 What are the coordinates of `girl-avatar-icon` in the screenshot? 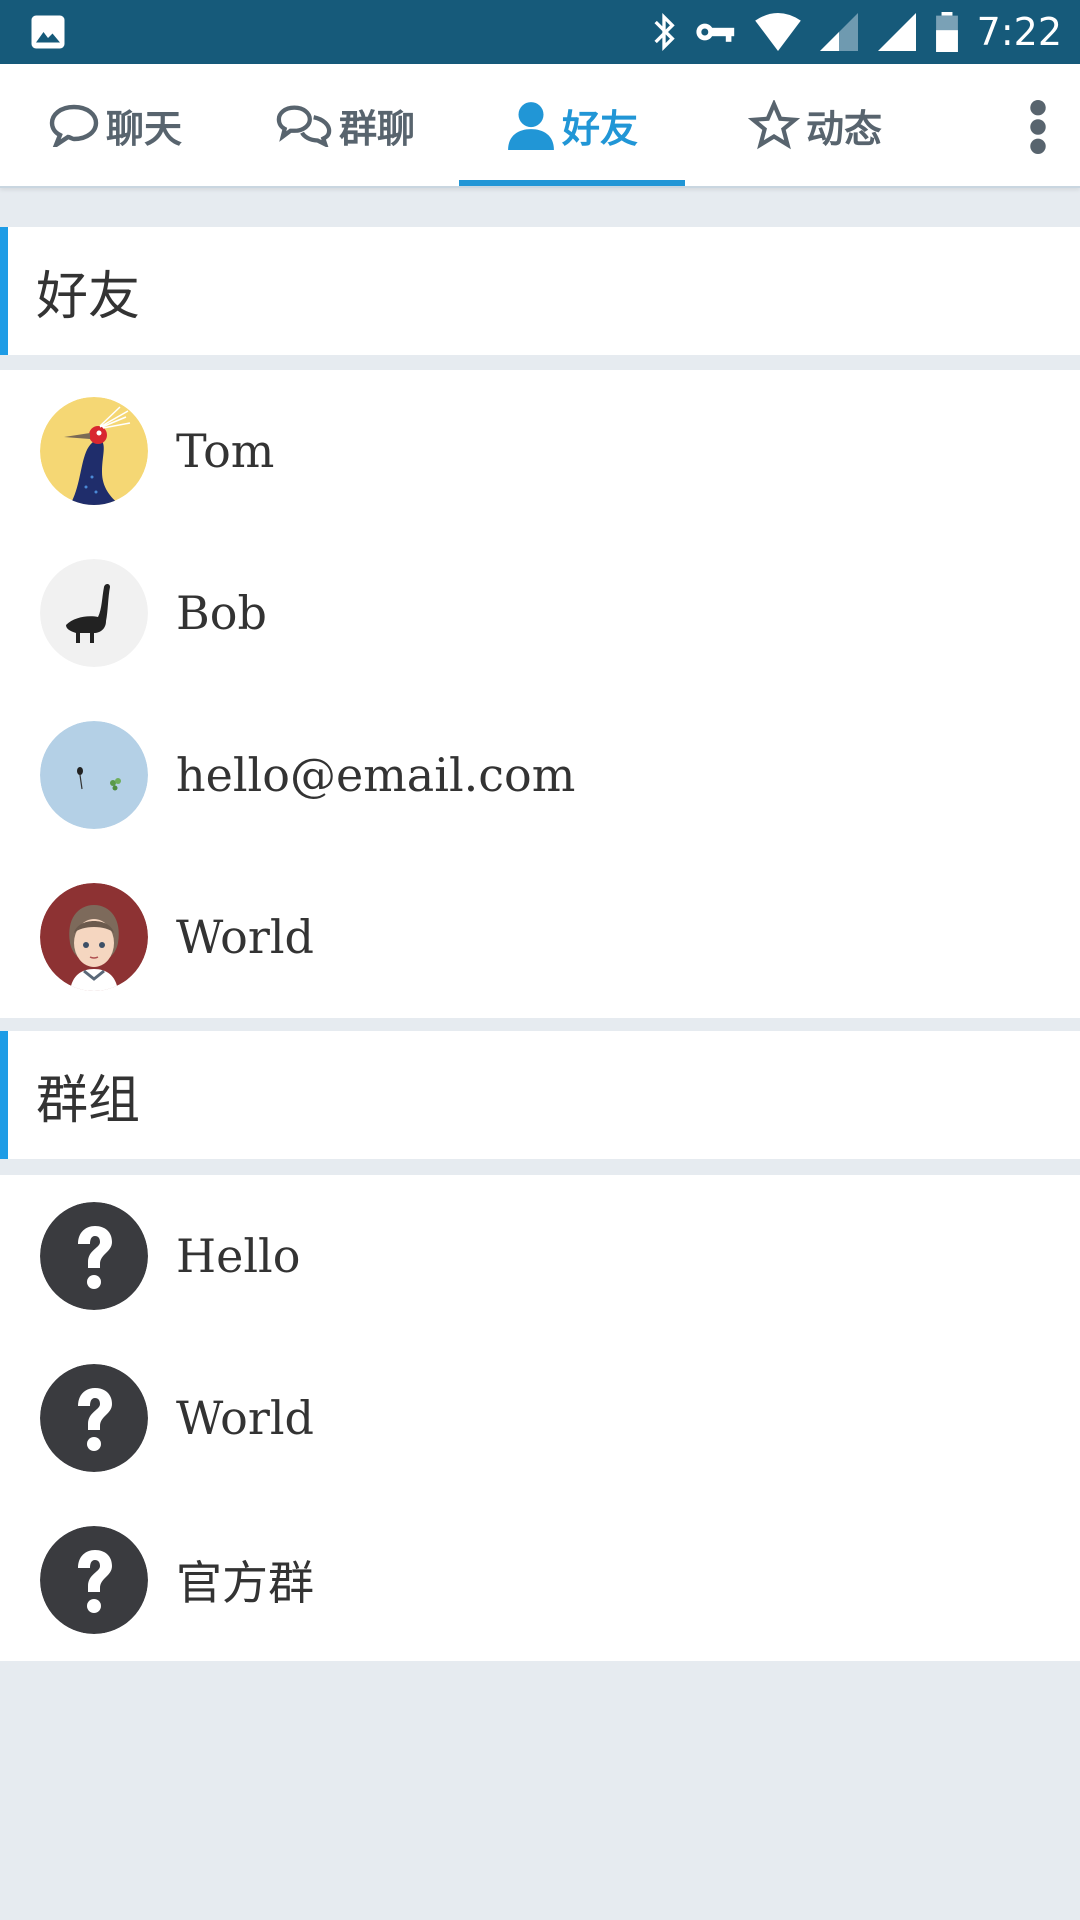 It's located at (94, 937).